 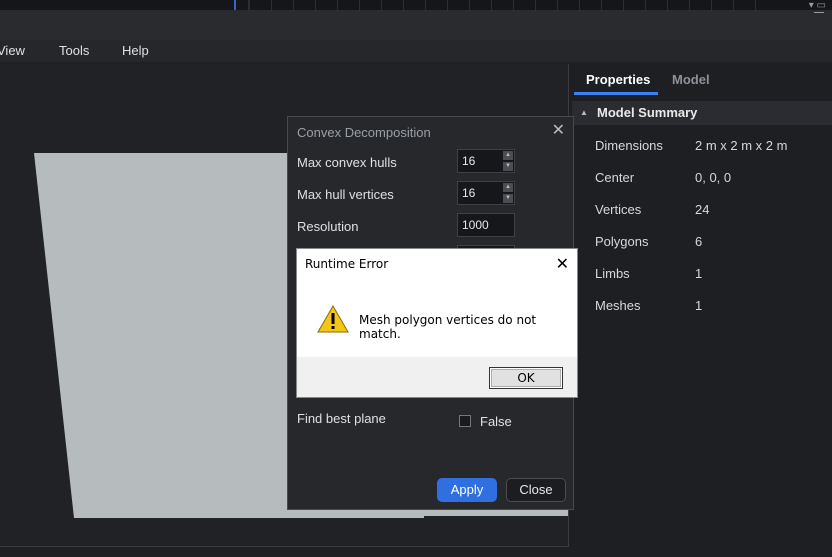 I want to click on resolution-value: 1000, so click(x=475, y=225).